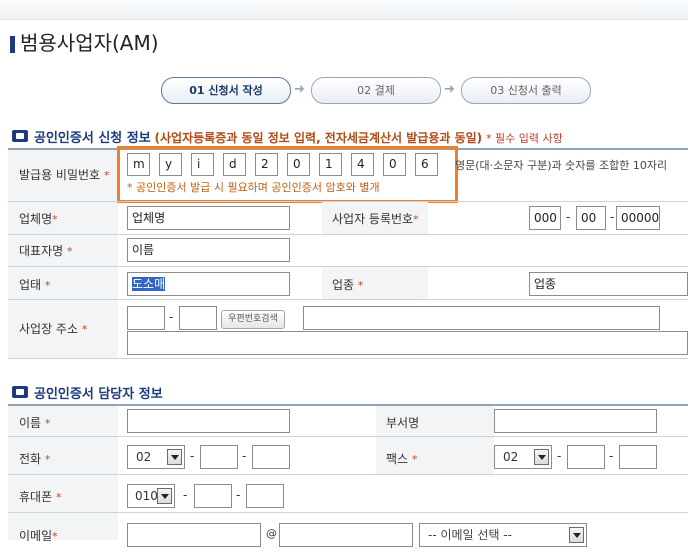 The width and height of the screenshot is (688, 557). Describe the element at coordinates (208, 421) in the screenshot. I see `contact-name-input` at that location.